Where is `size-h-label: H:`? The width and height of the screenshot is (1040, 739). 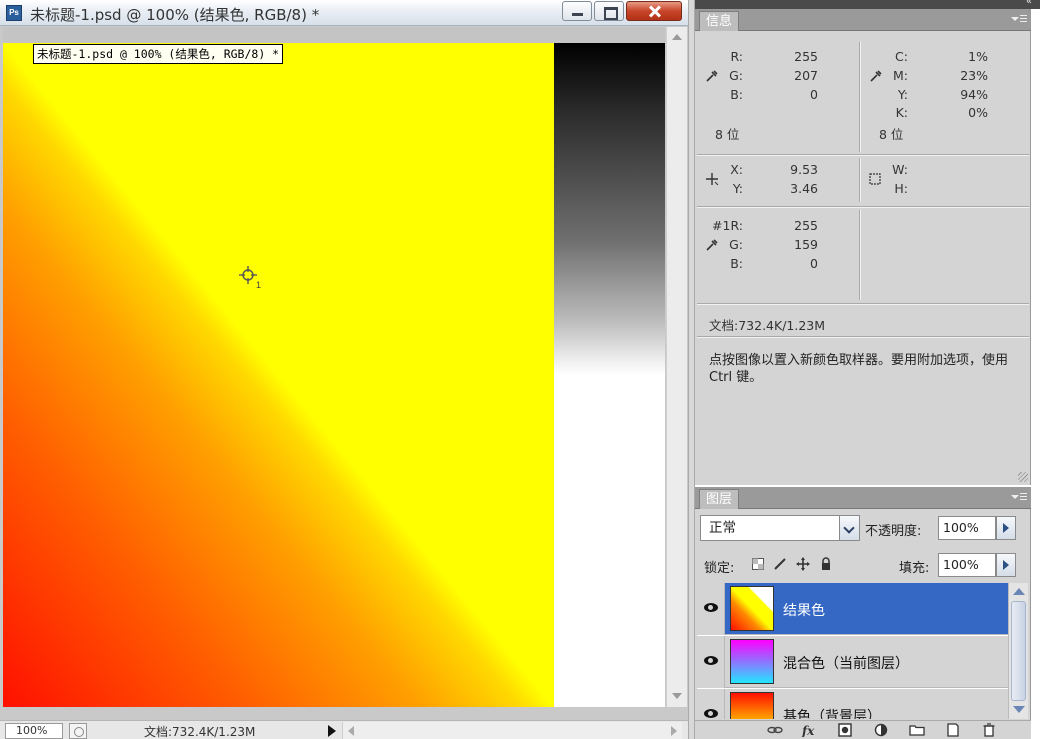
size-h-label: H: is located at coordinates (901, 188).